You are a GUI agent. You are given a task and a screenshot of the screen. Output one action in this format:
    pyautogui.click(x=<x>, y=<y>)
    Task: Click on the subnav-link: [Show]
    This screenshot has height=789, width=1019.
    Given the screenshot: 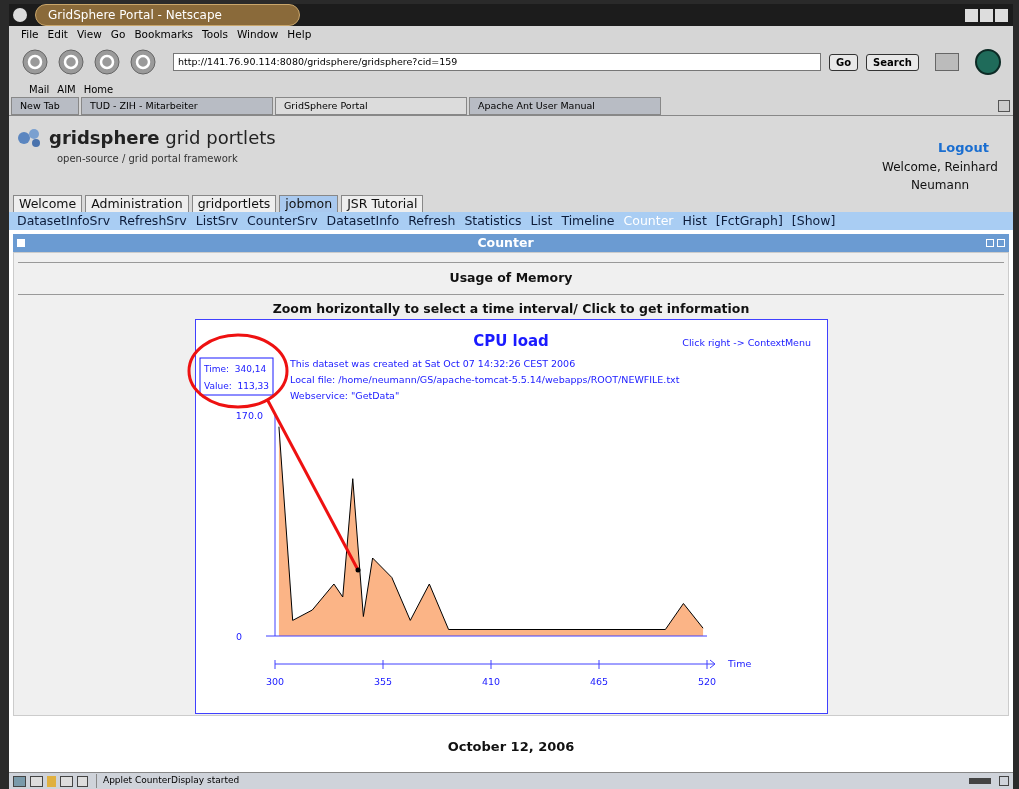 What is the action you would take?
    pyautogui.click(x=813, y=221)
    